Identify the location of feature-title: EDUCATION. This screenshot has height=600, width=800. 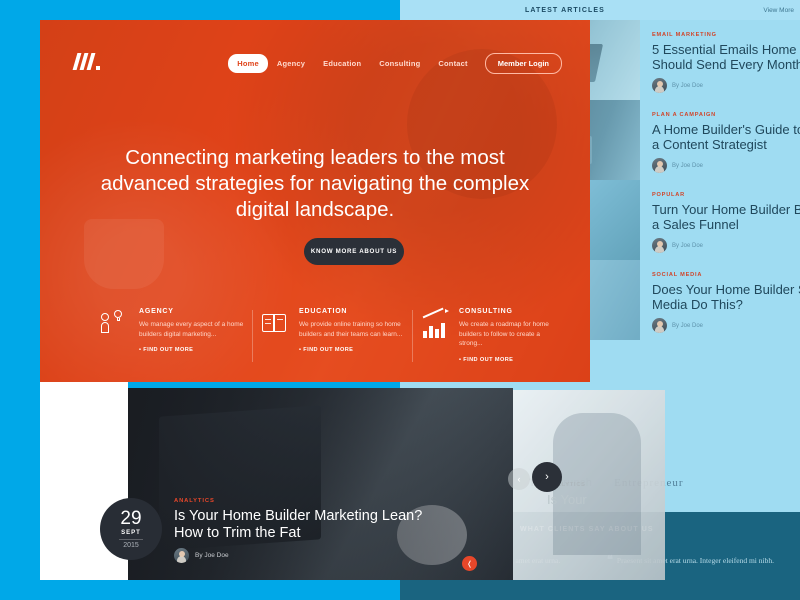
(323, 311).